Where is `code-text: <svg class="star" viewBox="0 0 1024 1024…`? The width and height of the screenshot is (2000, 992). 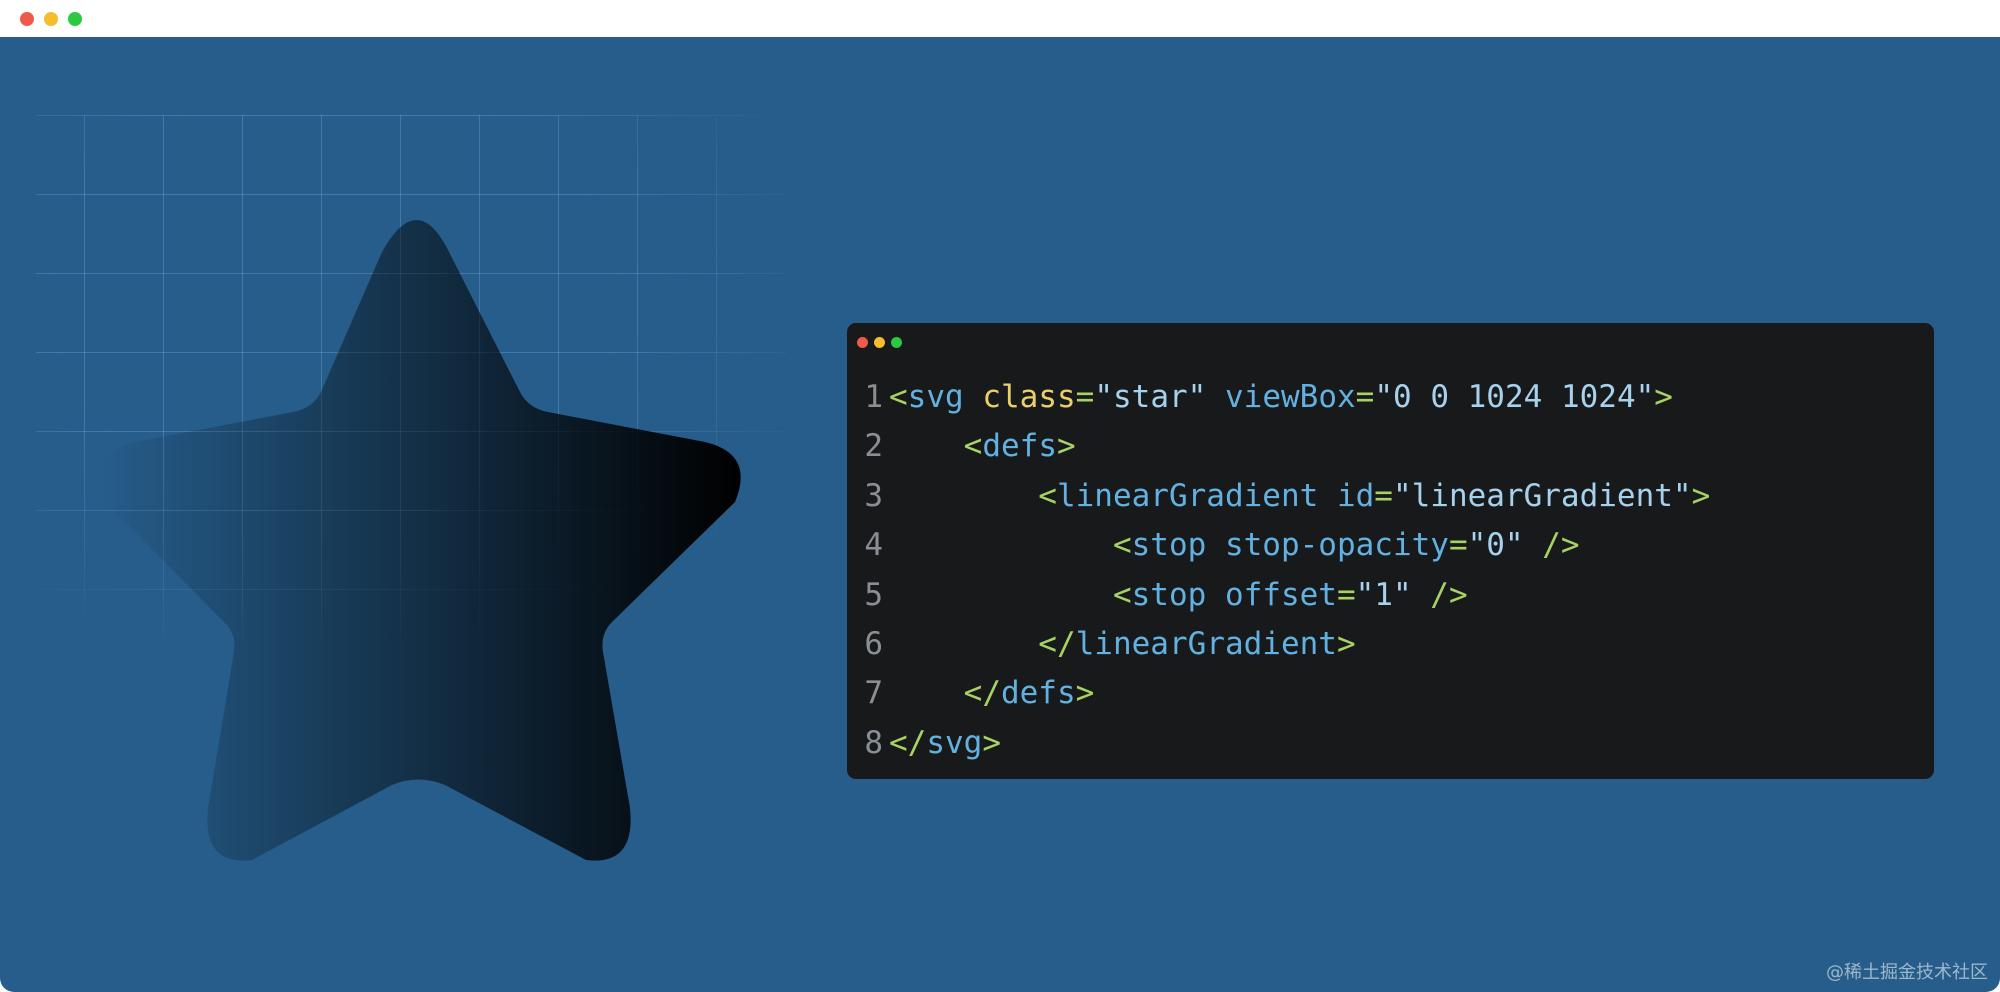
code-text: <svg class="star" viewBox="0 0 1024 1024… is located at coordinates (1281, 397).